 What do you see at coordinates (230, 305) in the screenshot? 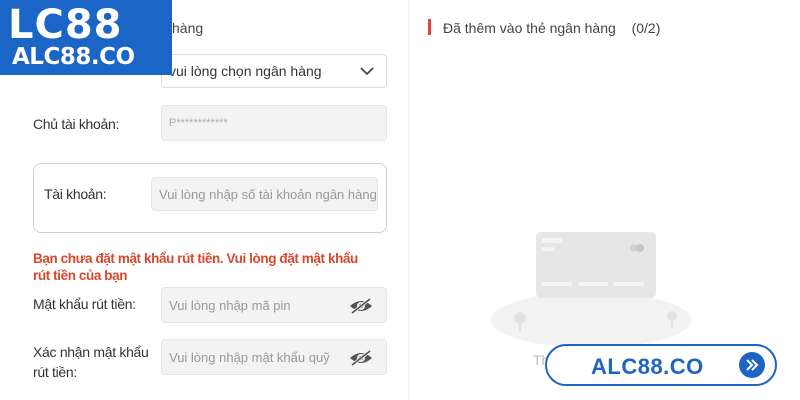
I see `pin-placeholder: Vui lòng nhập mã pin` at bounding box center [230, 305].